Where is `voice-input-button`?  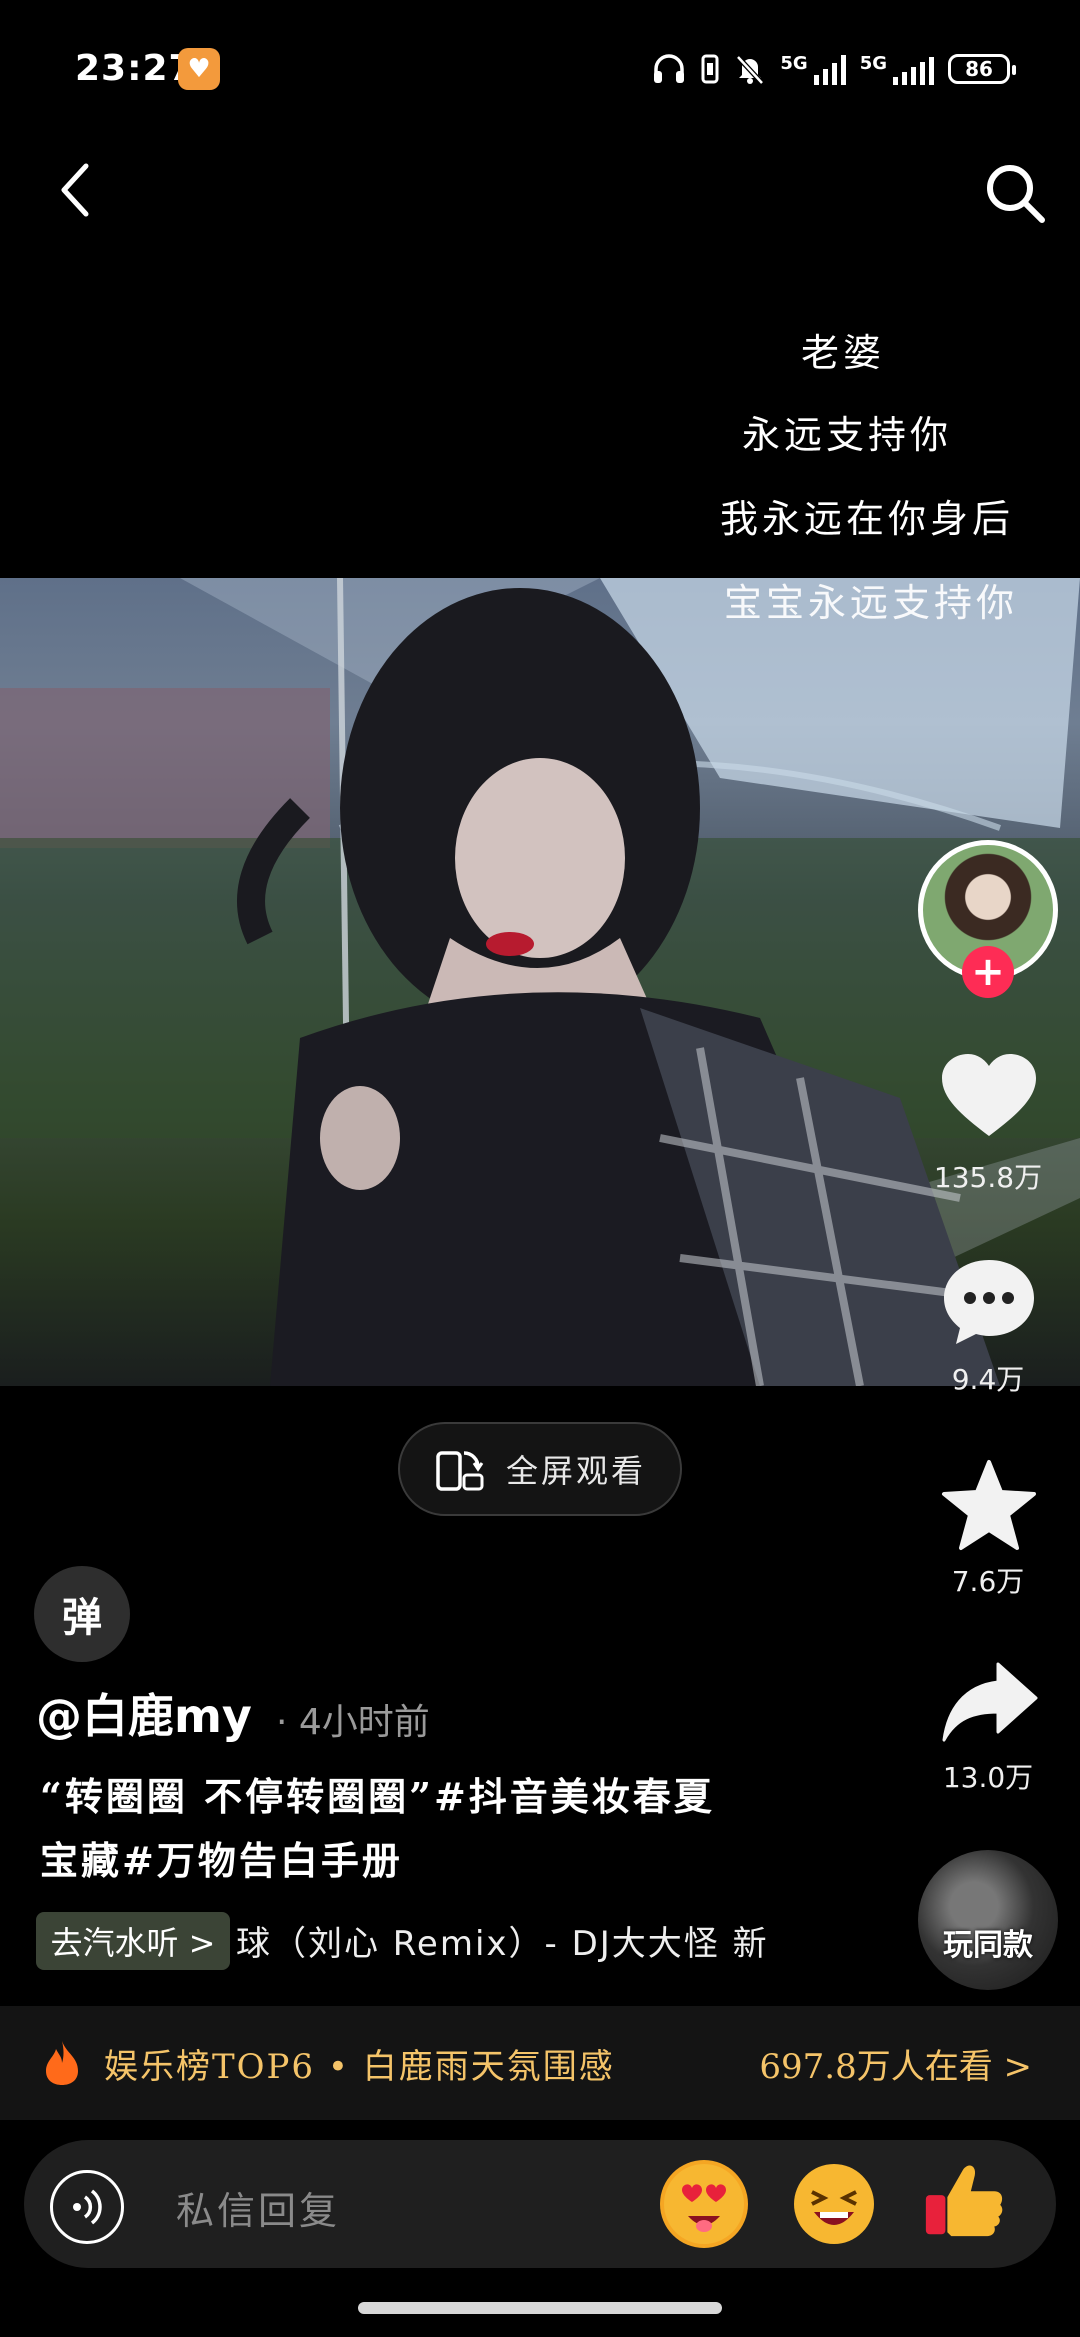 voice-input-button is located at coordinates (87, 2207).